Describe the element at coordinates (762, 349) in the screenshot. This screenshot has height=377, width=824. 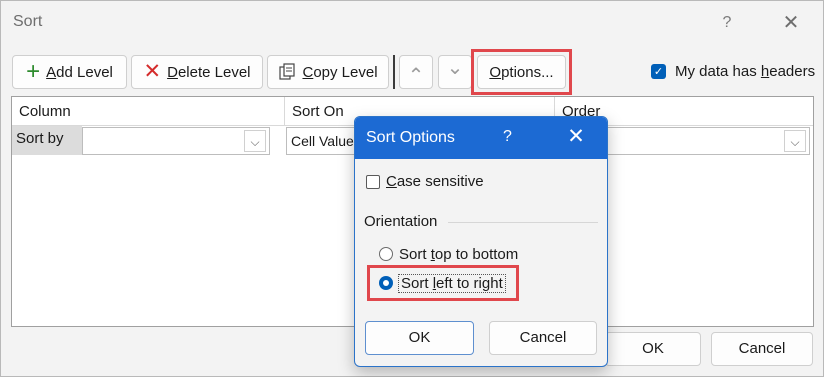
I see `cancel-button: Cancel` at that location.